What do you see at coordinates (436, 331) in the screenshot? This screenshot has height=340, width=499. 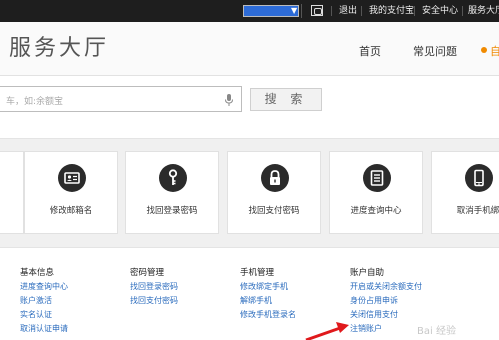 I see `watermark: Bai 经验` at bounding box center [436, 331].